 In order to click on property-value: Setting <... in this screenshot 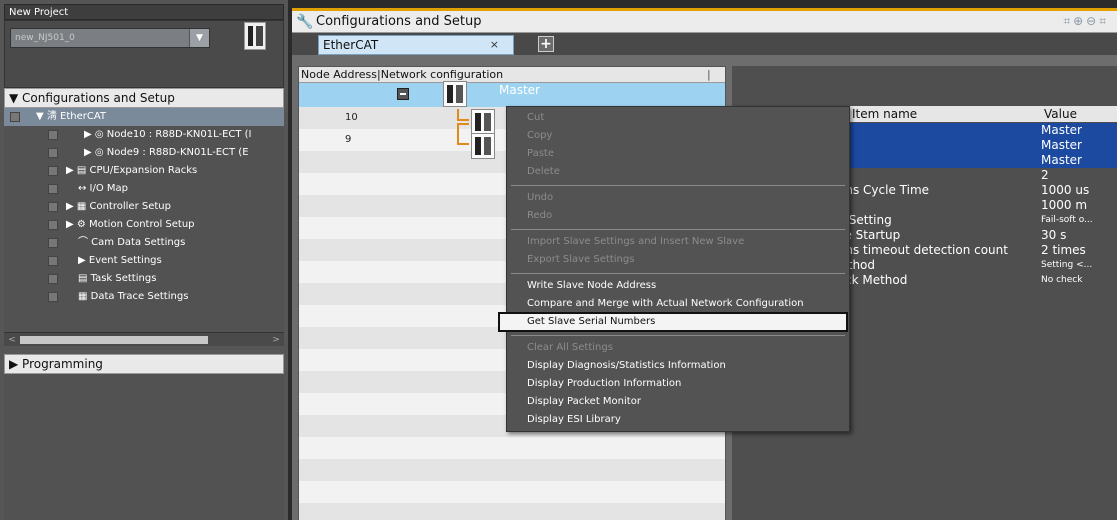, I will do `click(1067, 265)`.